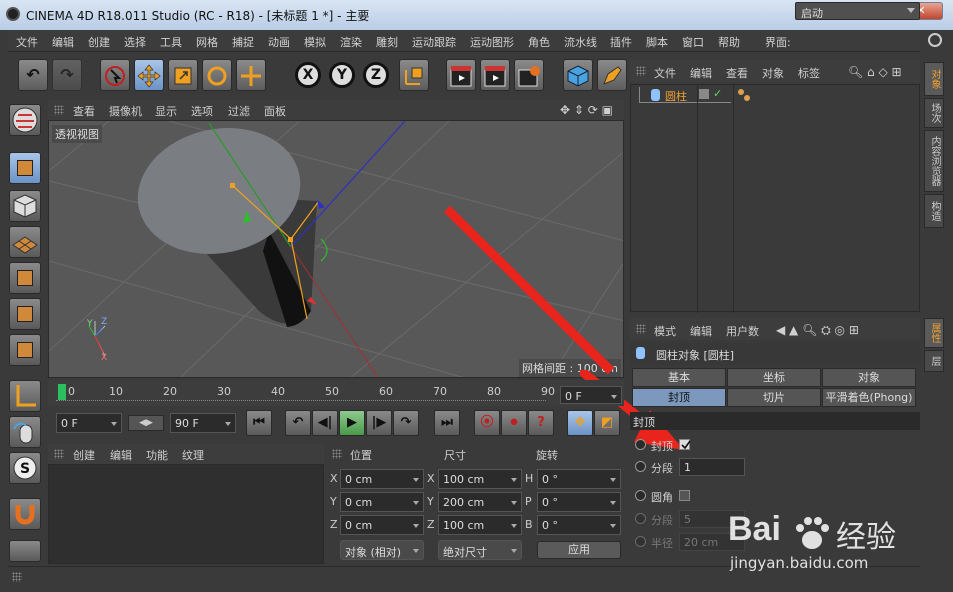 This screenshot has width=953, height=592. Describe the element at coordinates (202, 111) in the screenshot. I see `viewport-menu-options: 选项` at that location.